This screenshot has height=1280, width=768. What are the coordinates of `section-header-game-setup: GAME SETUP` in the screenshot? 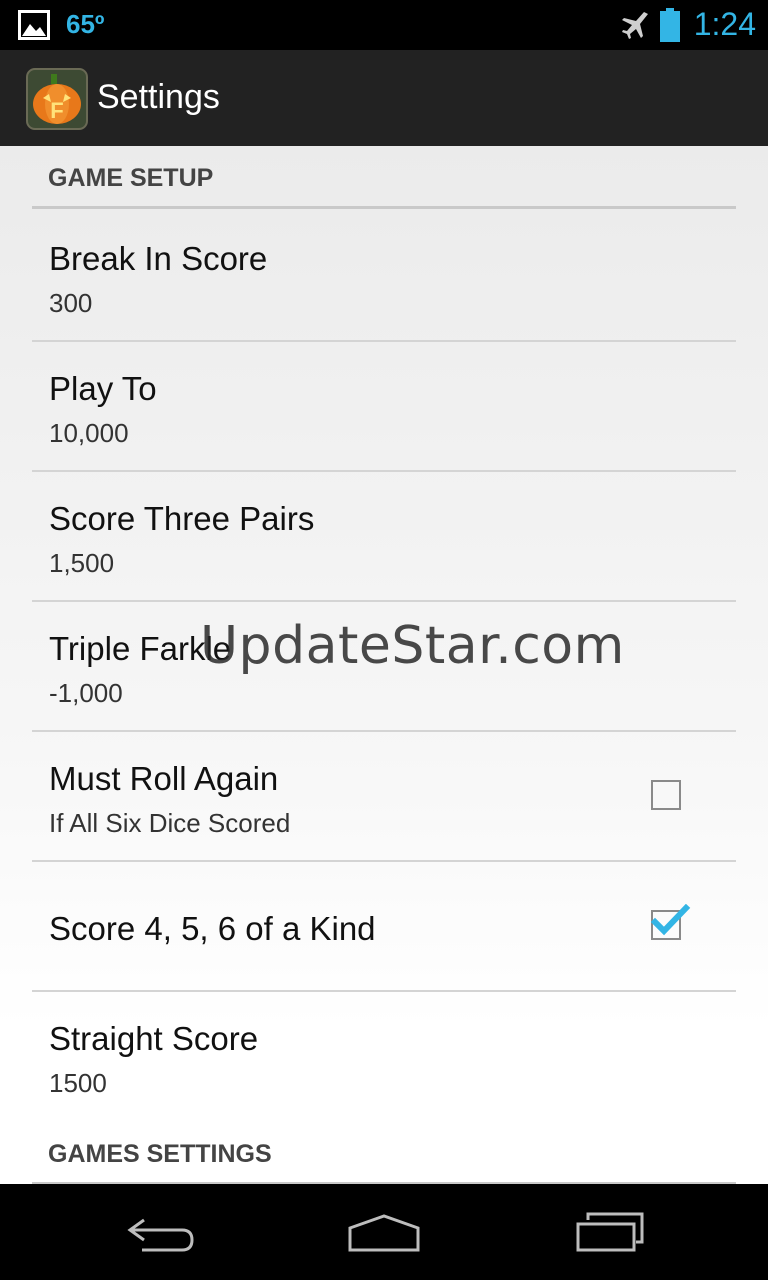 It's located at (131, 178).